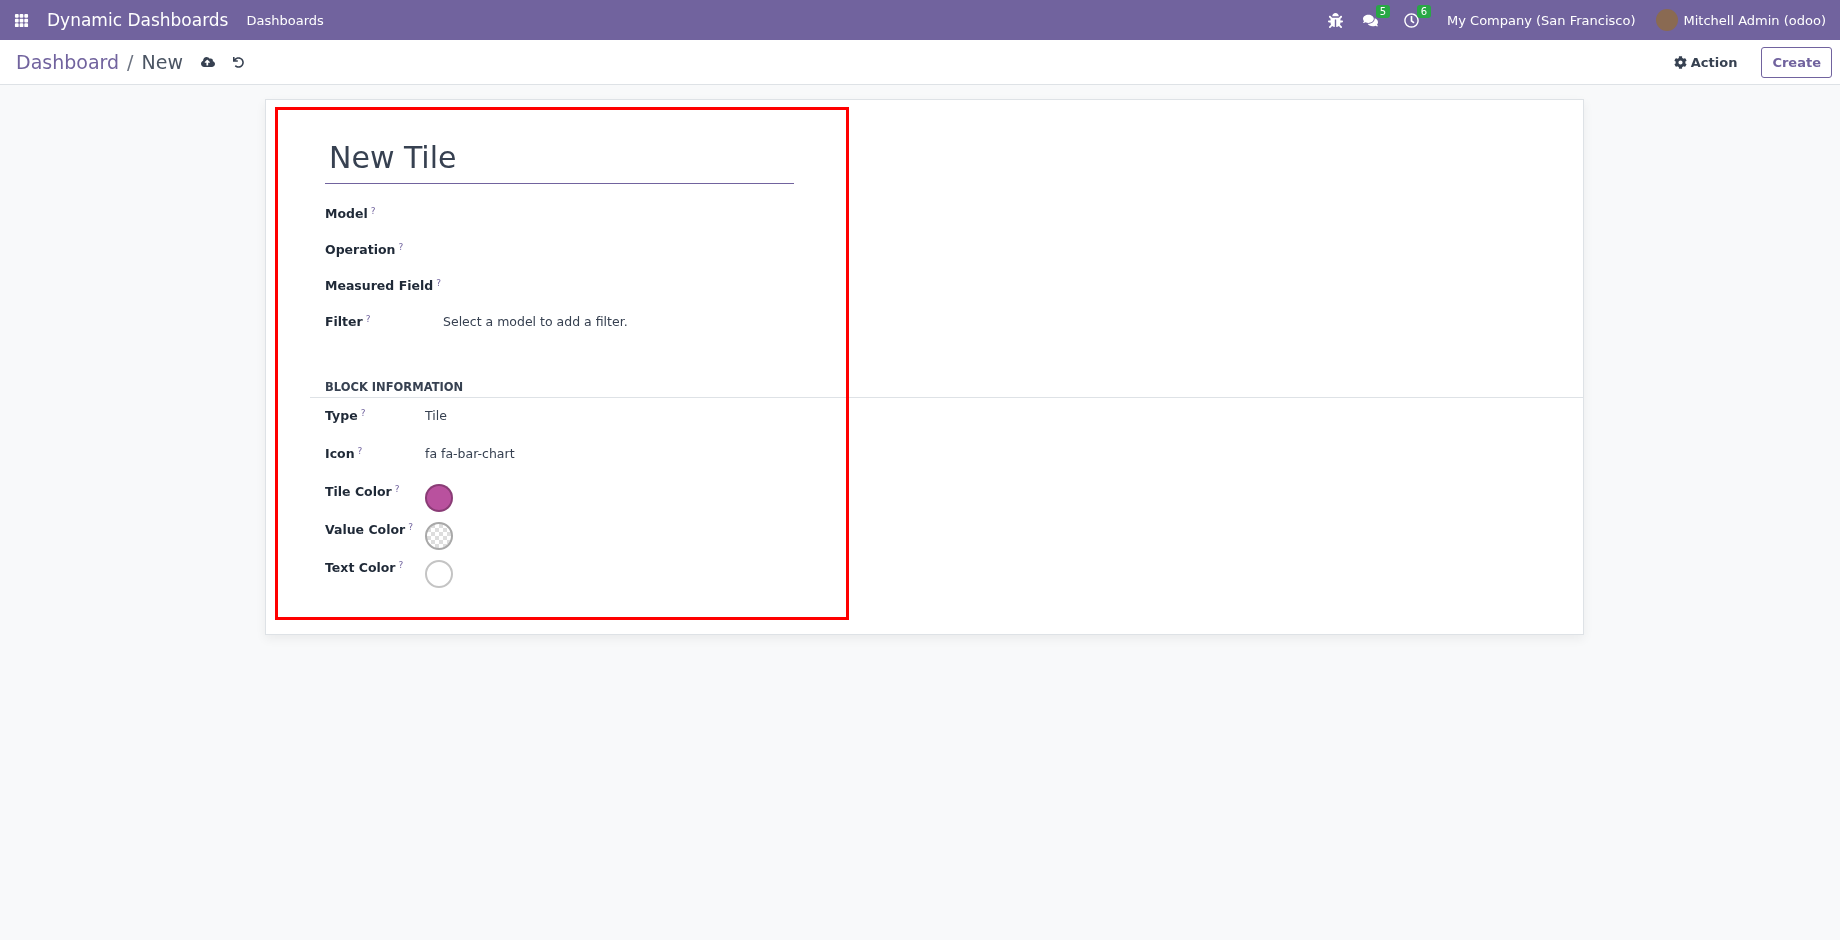  Describe the element at coordinates (1680, 62) in the screenshot. I see `settings-icon` at that location.